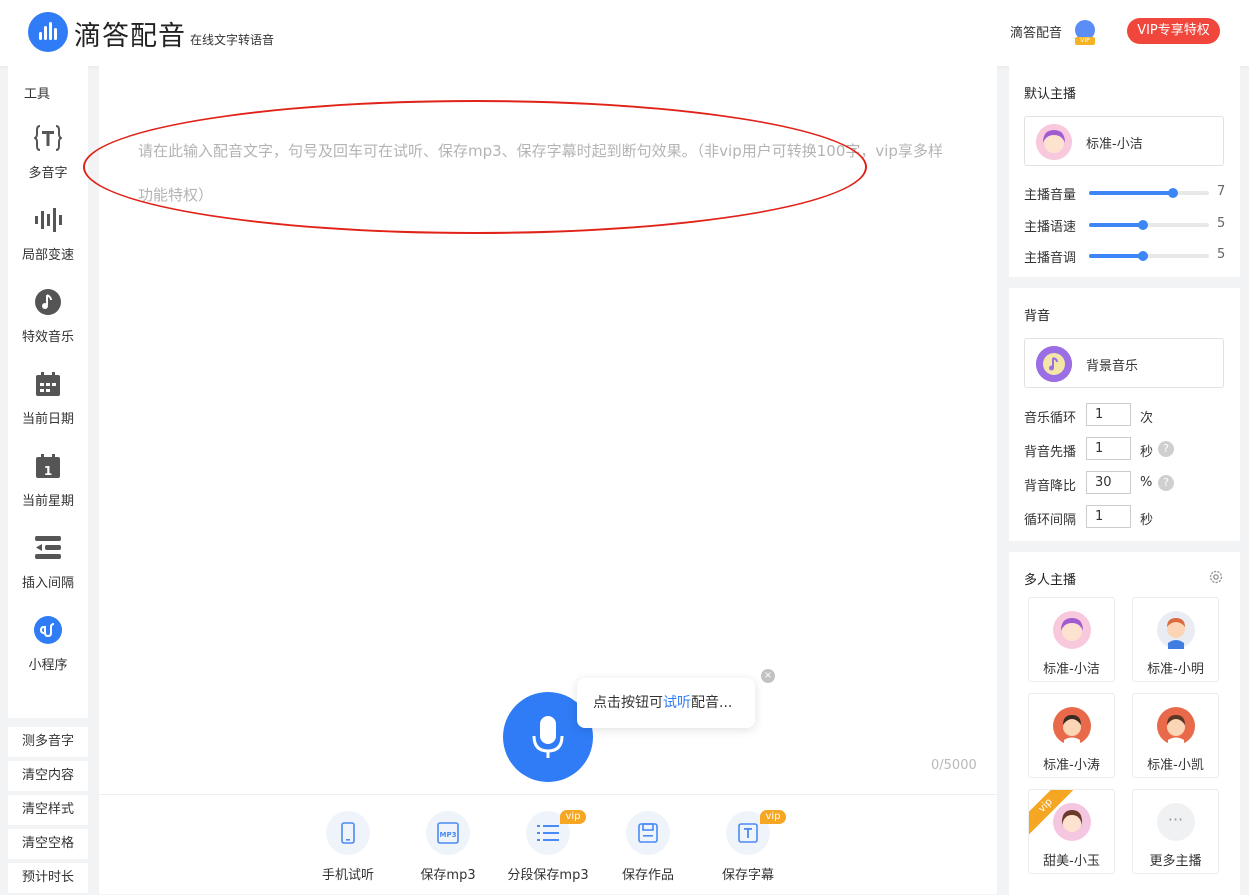 The height and width of the screenshot is (895, 1249). What do you see at coordinates (1050, 580) in the screenshot?
I see `multi-anchor-title: 多人主播` at bounding box center [1050, 580].